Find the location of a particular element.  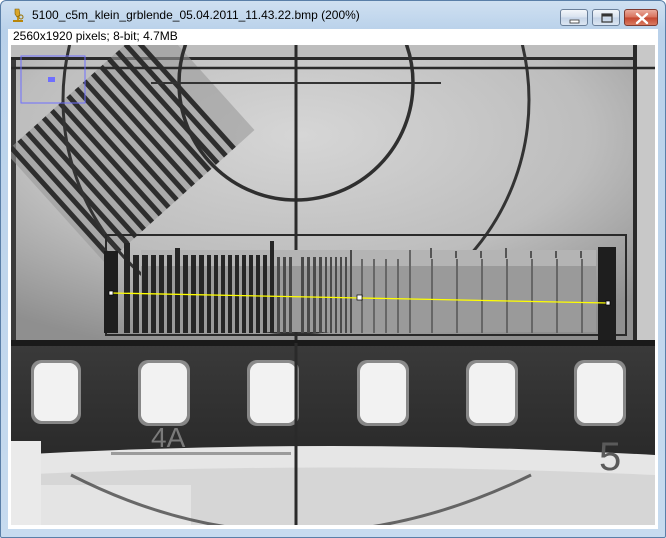

close-button is located at coordinates (641, 17).